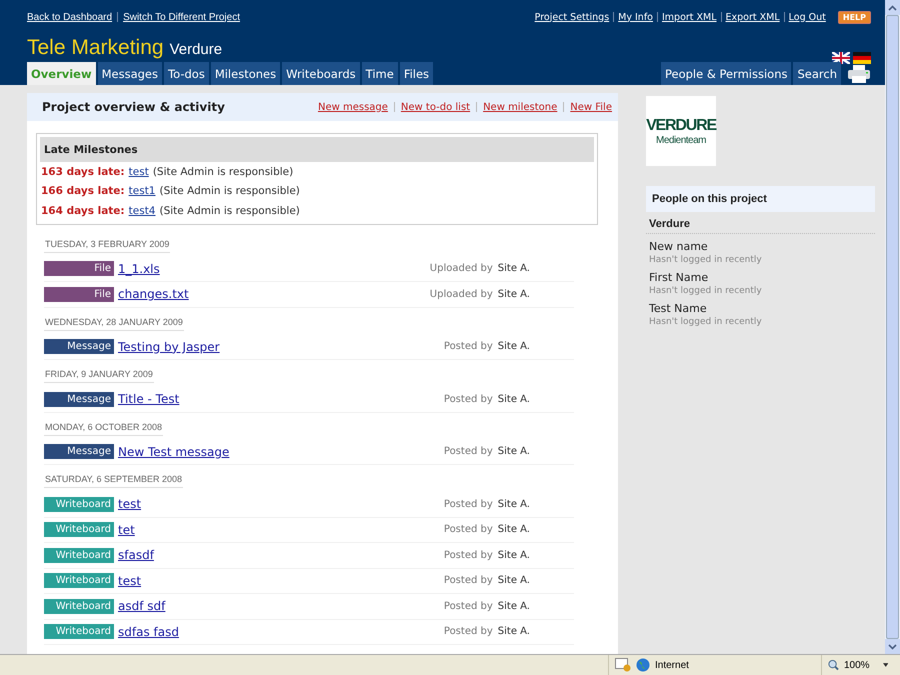 The image size is (900, 675). What do you see at coordinates (186, 73) in the screenshot?
I see `nav-tab: To-dos` at bounding box center [186, 73].